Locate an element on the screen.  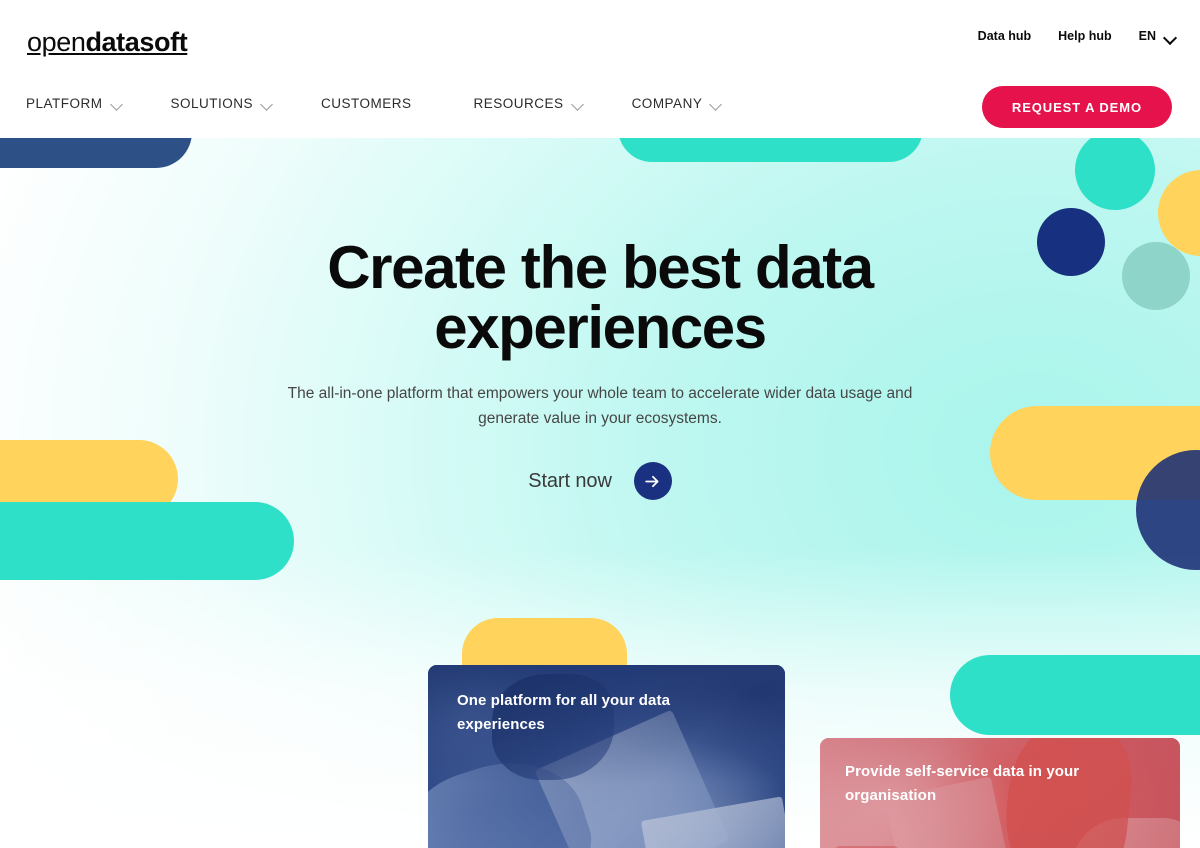
utility-link-data-hub: Data hub is located at coordinates (1004, 36).